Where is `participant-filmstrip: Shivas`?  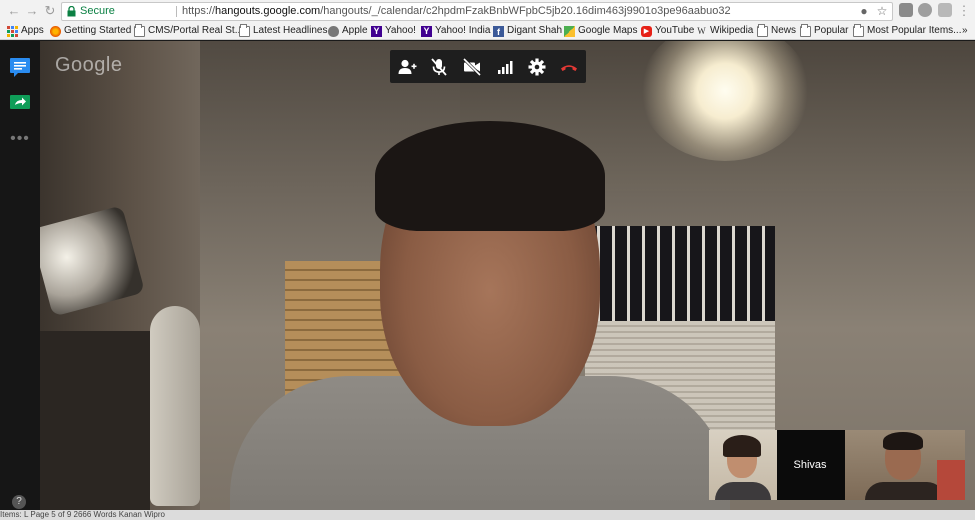 participant-filmstrip: Shivas is located at coordinates (837, 465).